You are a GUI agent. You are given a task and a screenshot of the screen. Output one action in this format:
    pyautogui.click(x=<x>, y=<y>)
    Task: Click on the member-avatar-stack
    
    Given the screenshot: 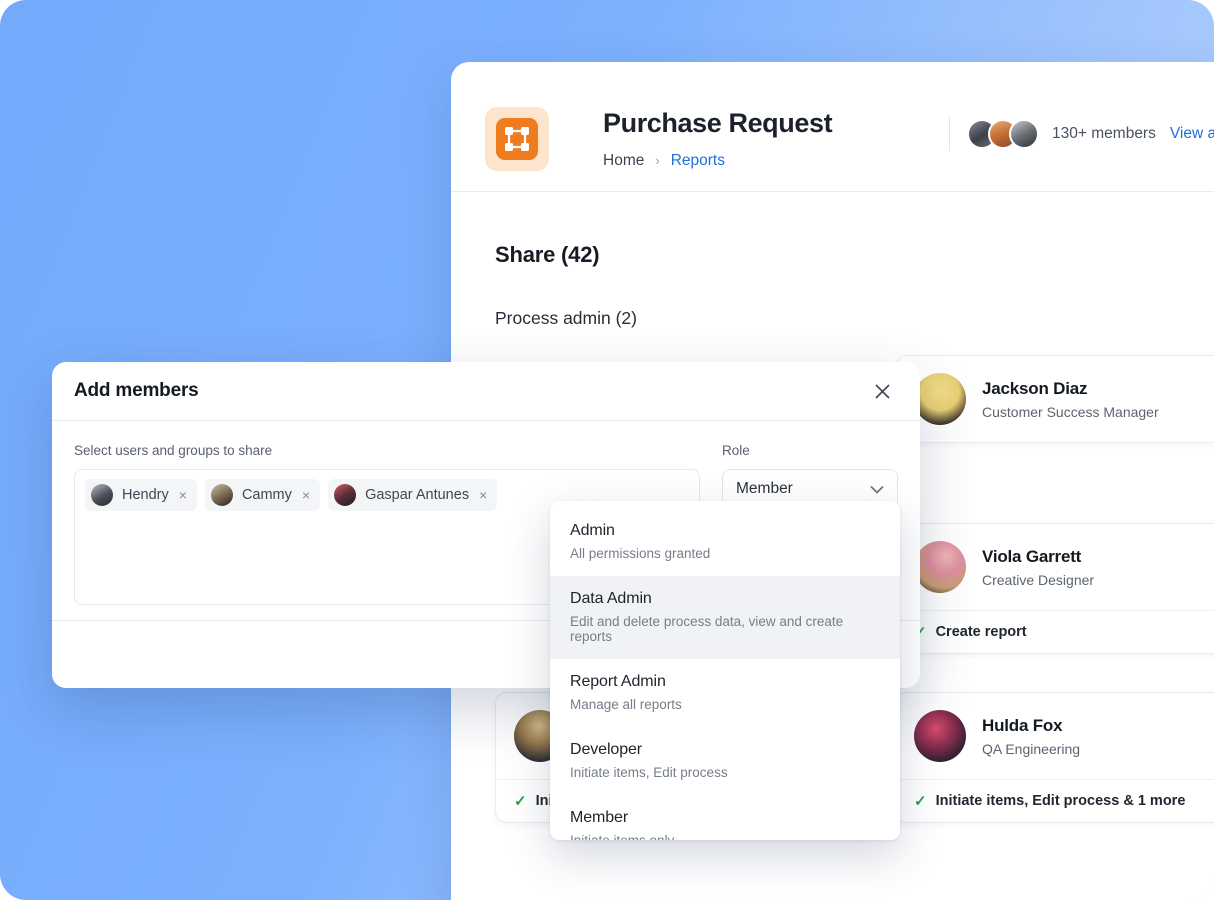 What is the action you would take?
    pyautogui.click(x=1003, y=134)
    